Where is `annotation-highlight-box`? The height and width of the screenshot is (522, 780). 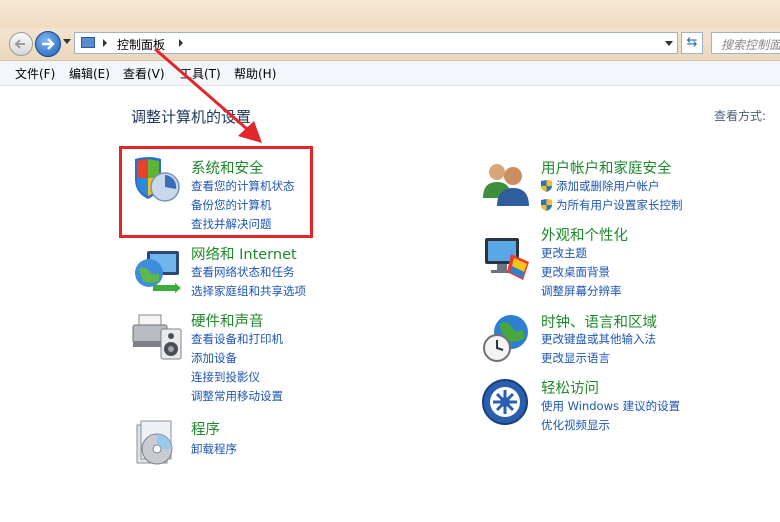 annotation-highlight-box is located at coordinates (216, 192).